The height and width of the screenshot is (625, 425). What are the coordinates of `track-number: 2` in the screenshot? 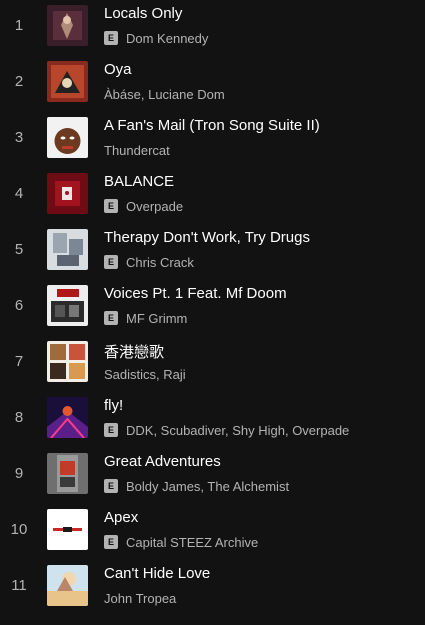 It's located at (19, 81).